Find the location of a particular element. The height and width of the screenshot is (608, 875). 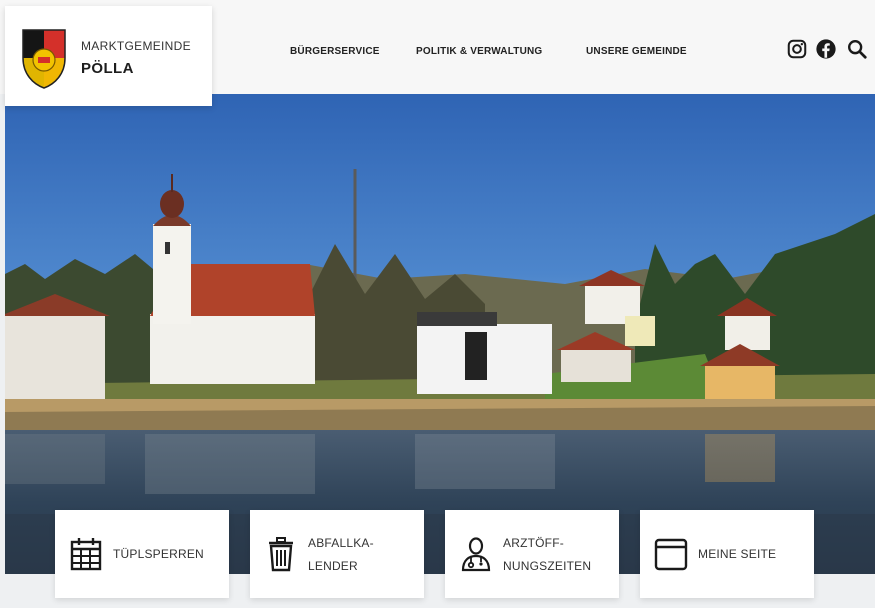

tile-meine-seite: MEINE SEITE is located at coordinates (727, 554).